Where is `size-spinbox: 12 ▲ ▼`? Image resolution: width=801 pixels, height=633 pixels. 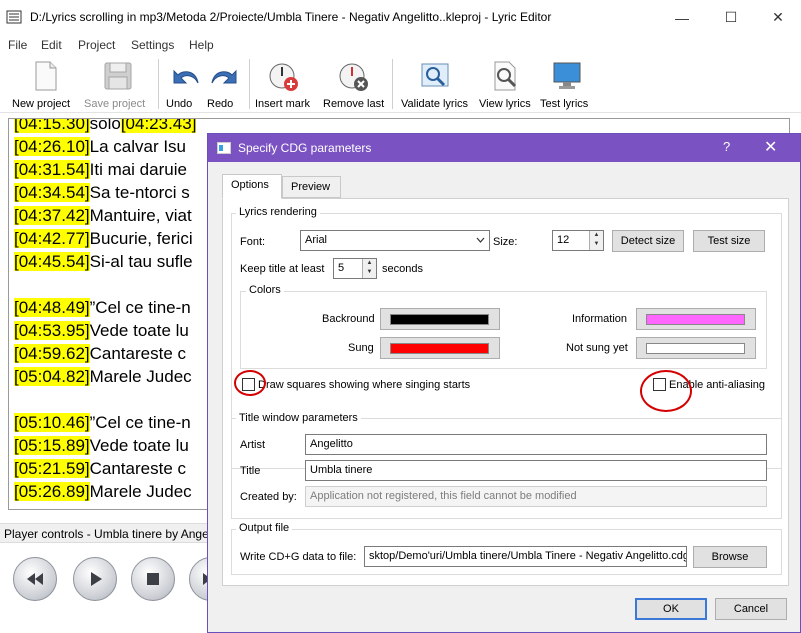
size-spinbox: 12 ▲ ▼ is located at coordinates (578, 240).